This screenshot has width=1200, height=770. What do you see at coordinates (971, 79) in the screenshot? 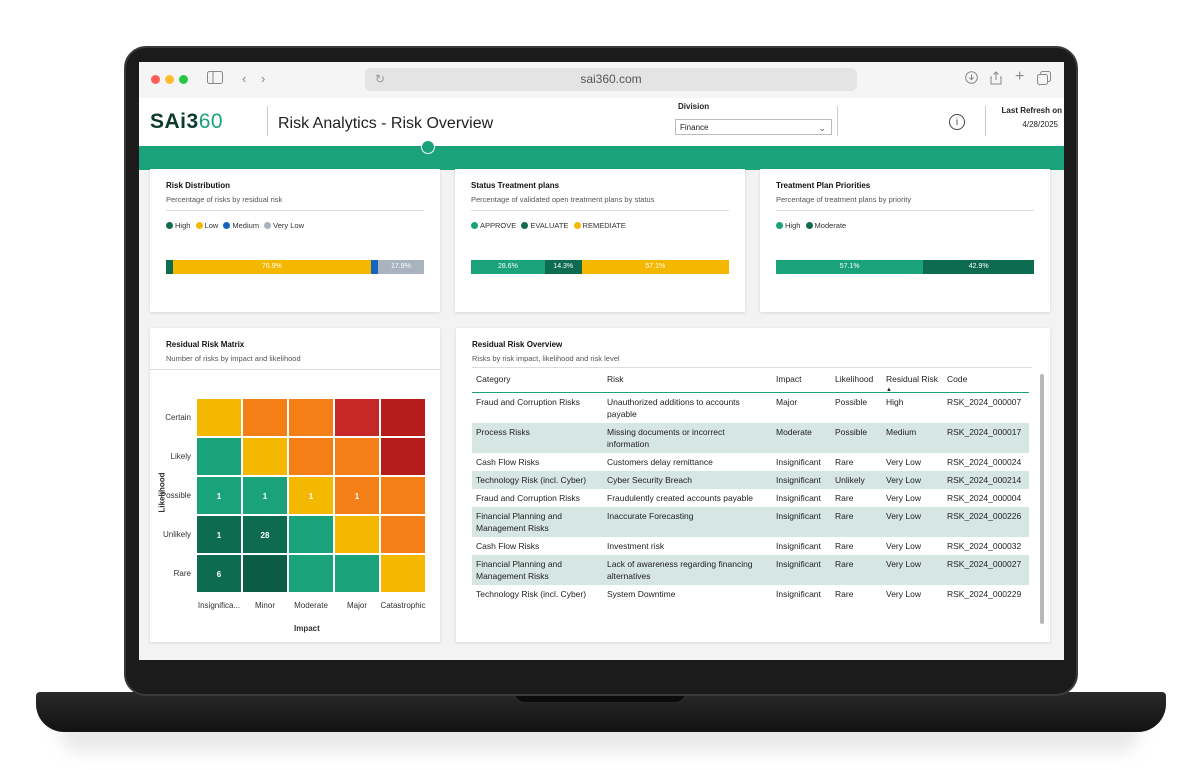
I see `download-icon` at bounding box center [971, 79].